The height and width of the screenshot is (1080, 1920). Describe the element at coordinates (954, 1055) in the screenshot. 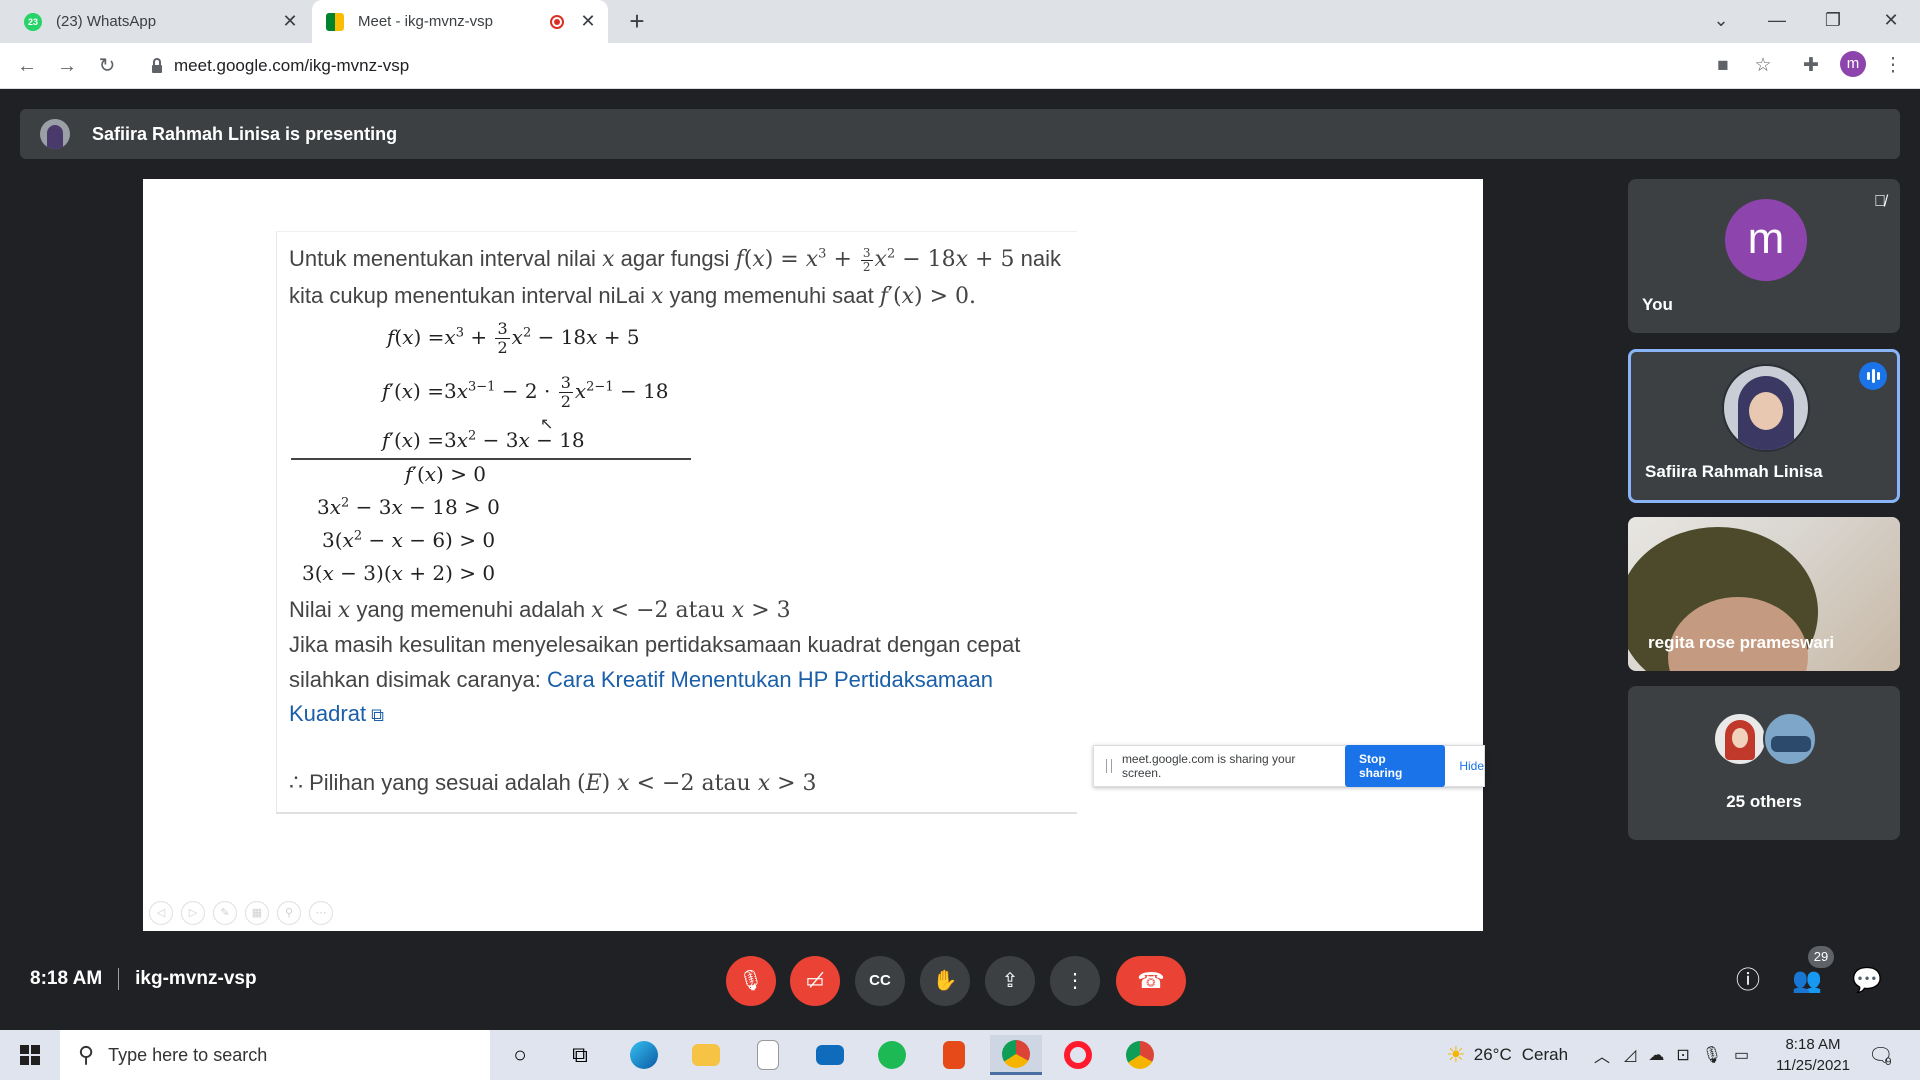

I see `office-icon` at that location.